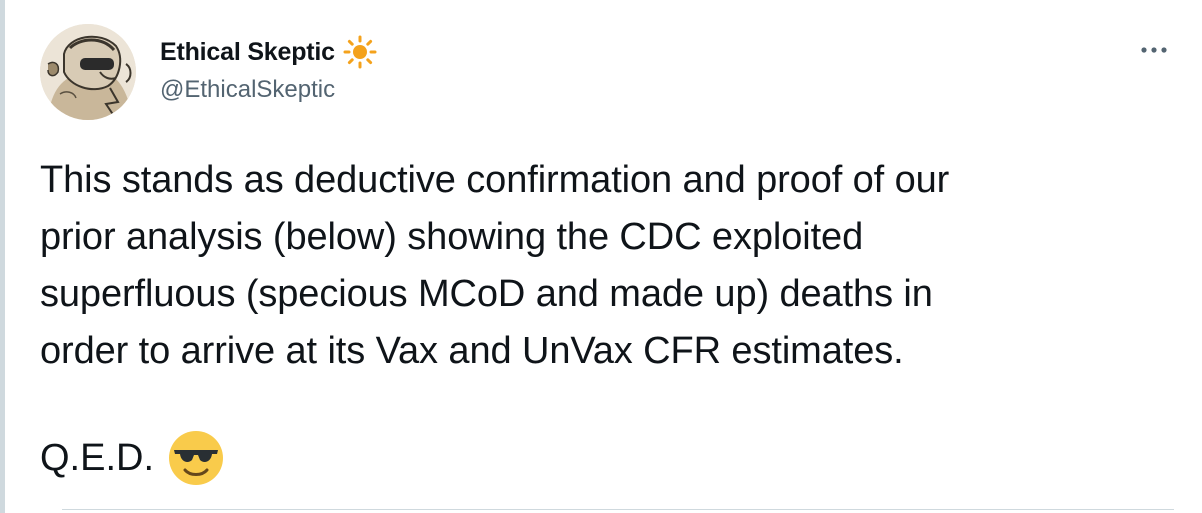 The image size is (1202, 513). Describe the element at coordinates (618, 509) in the screenshot. I see `divider` at that location.